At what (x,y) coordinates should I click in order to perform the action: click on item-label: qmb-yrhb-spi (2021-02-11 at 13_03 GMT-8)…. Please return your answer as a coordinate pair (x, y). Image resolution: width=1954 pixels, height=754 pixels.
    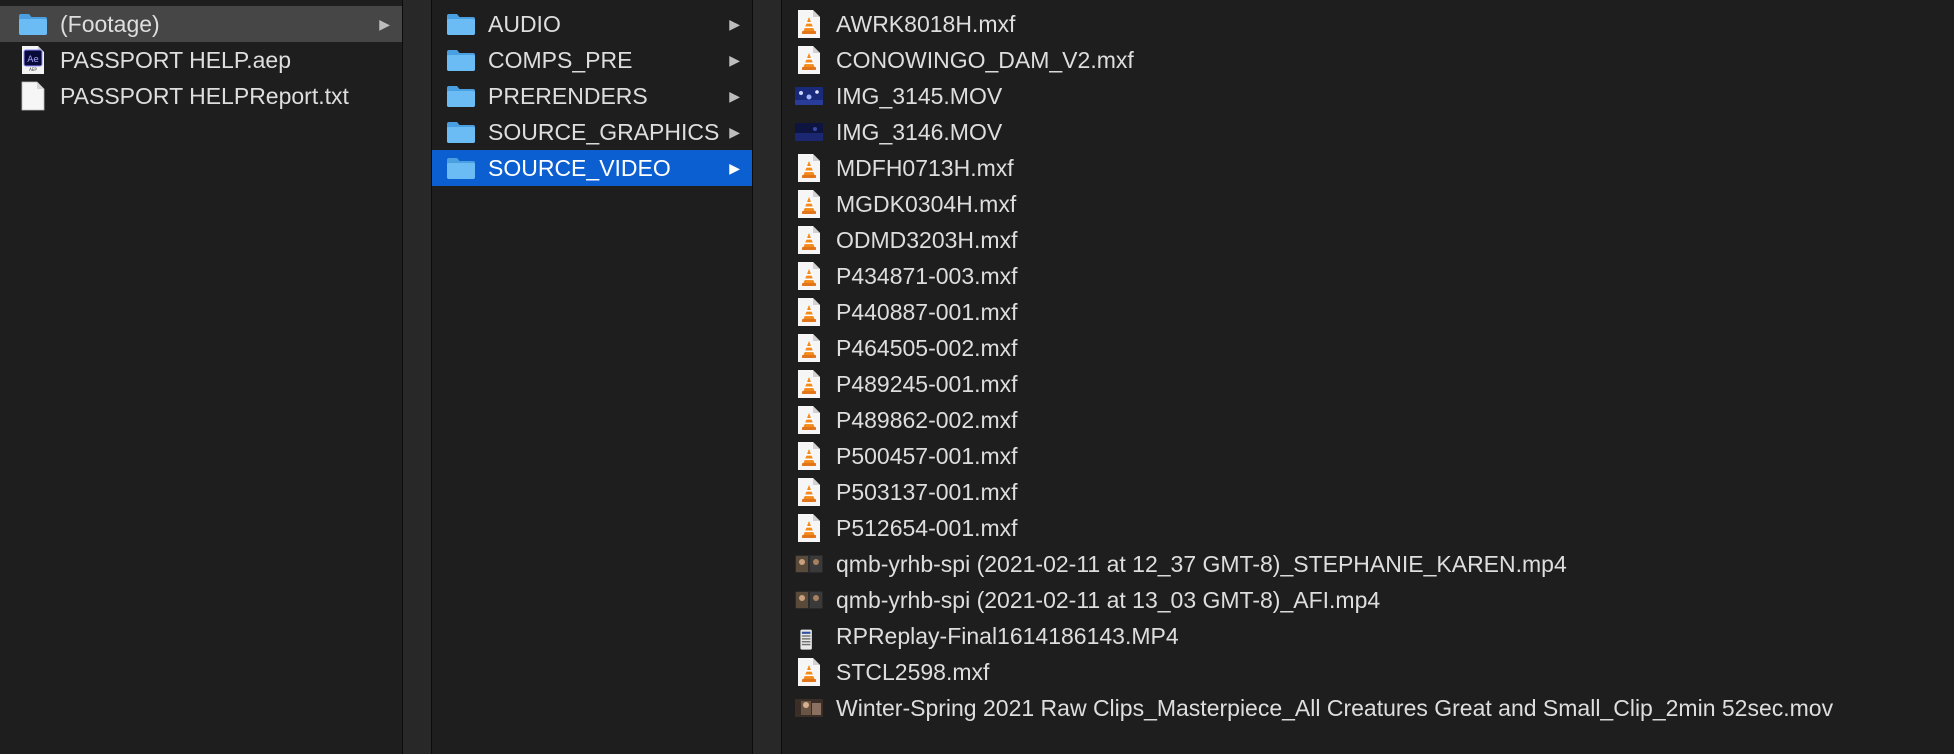
    Looking at the image, I should click on (1108, 600).